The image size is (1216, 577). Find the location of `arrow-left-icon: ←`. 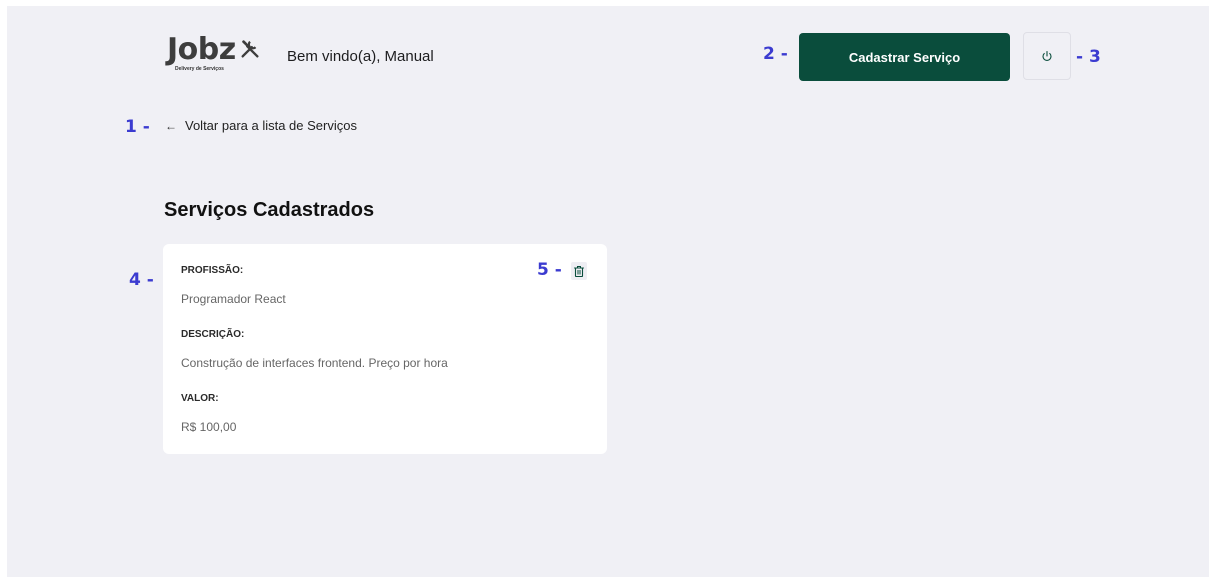

arrow-left-icon: ← is located at coordinates (171, 125).